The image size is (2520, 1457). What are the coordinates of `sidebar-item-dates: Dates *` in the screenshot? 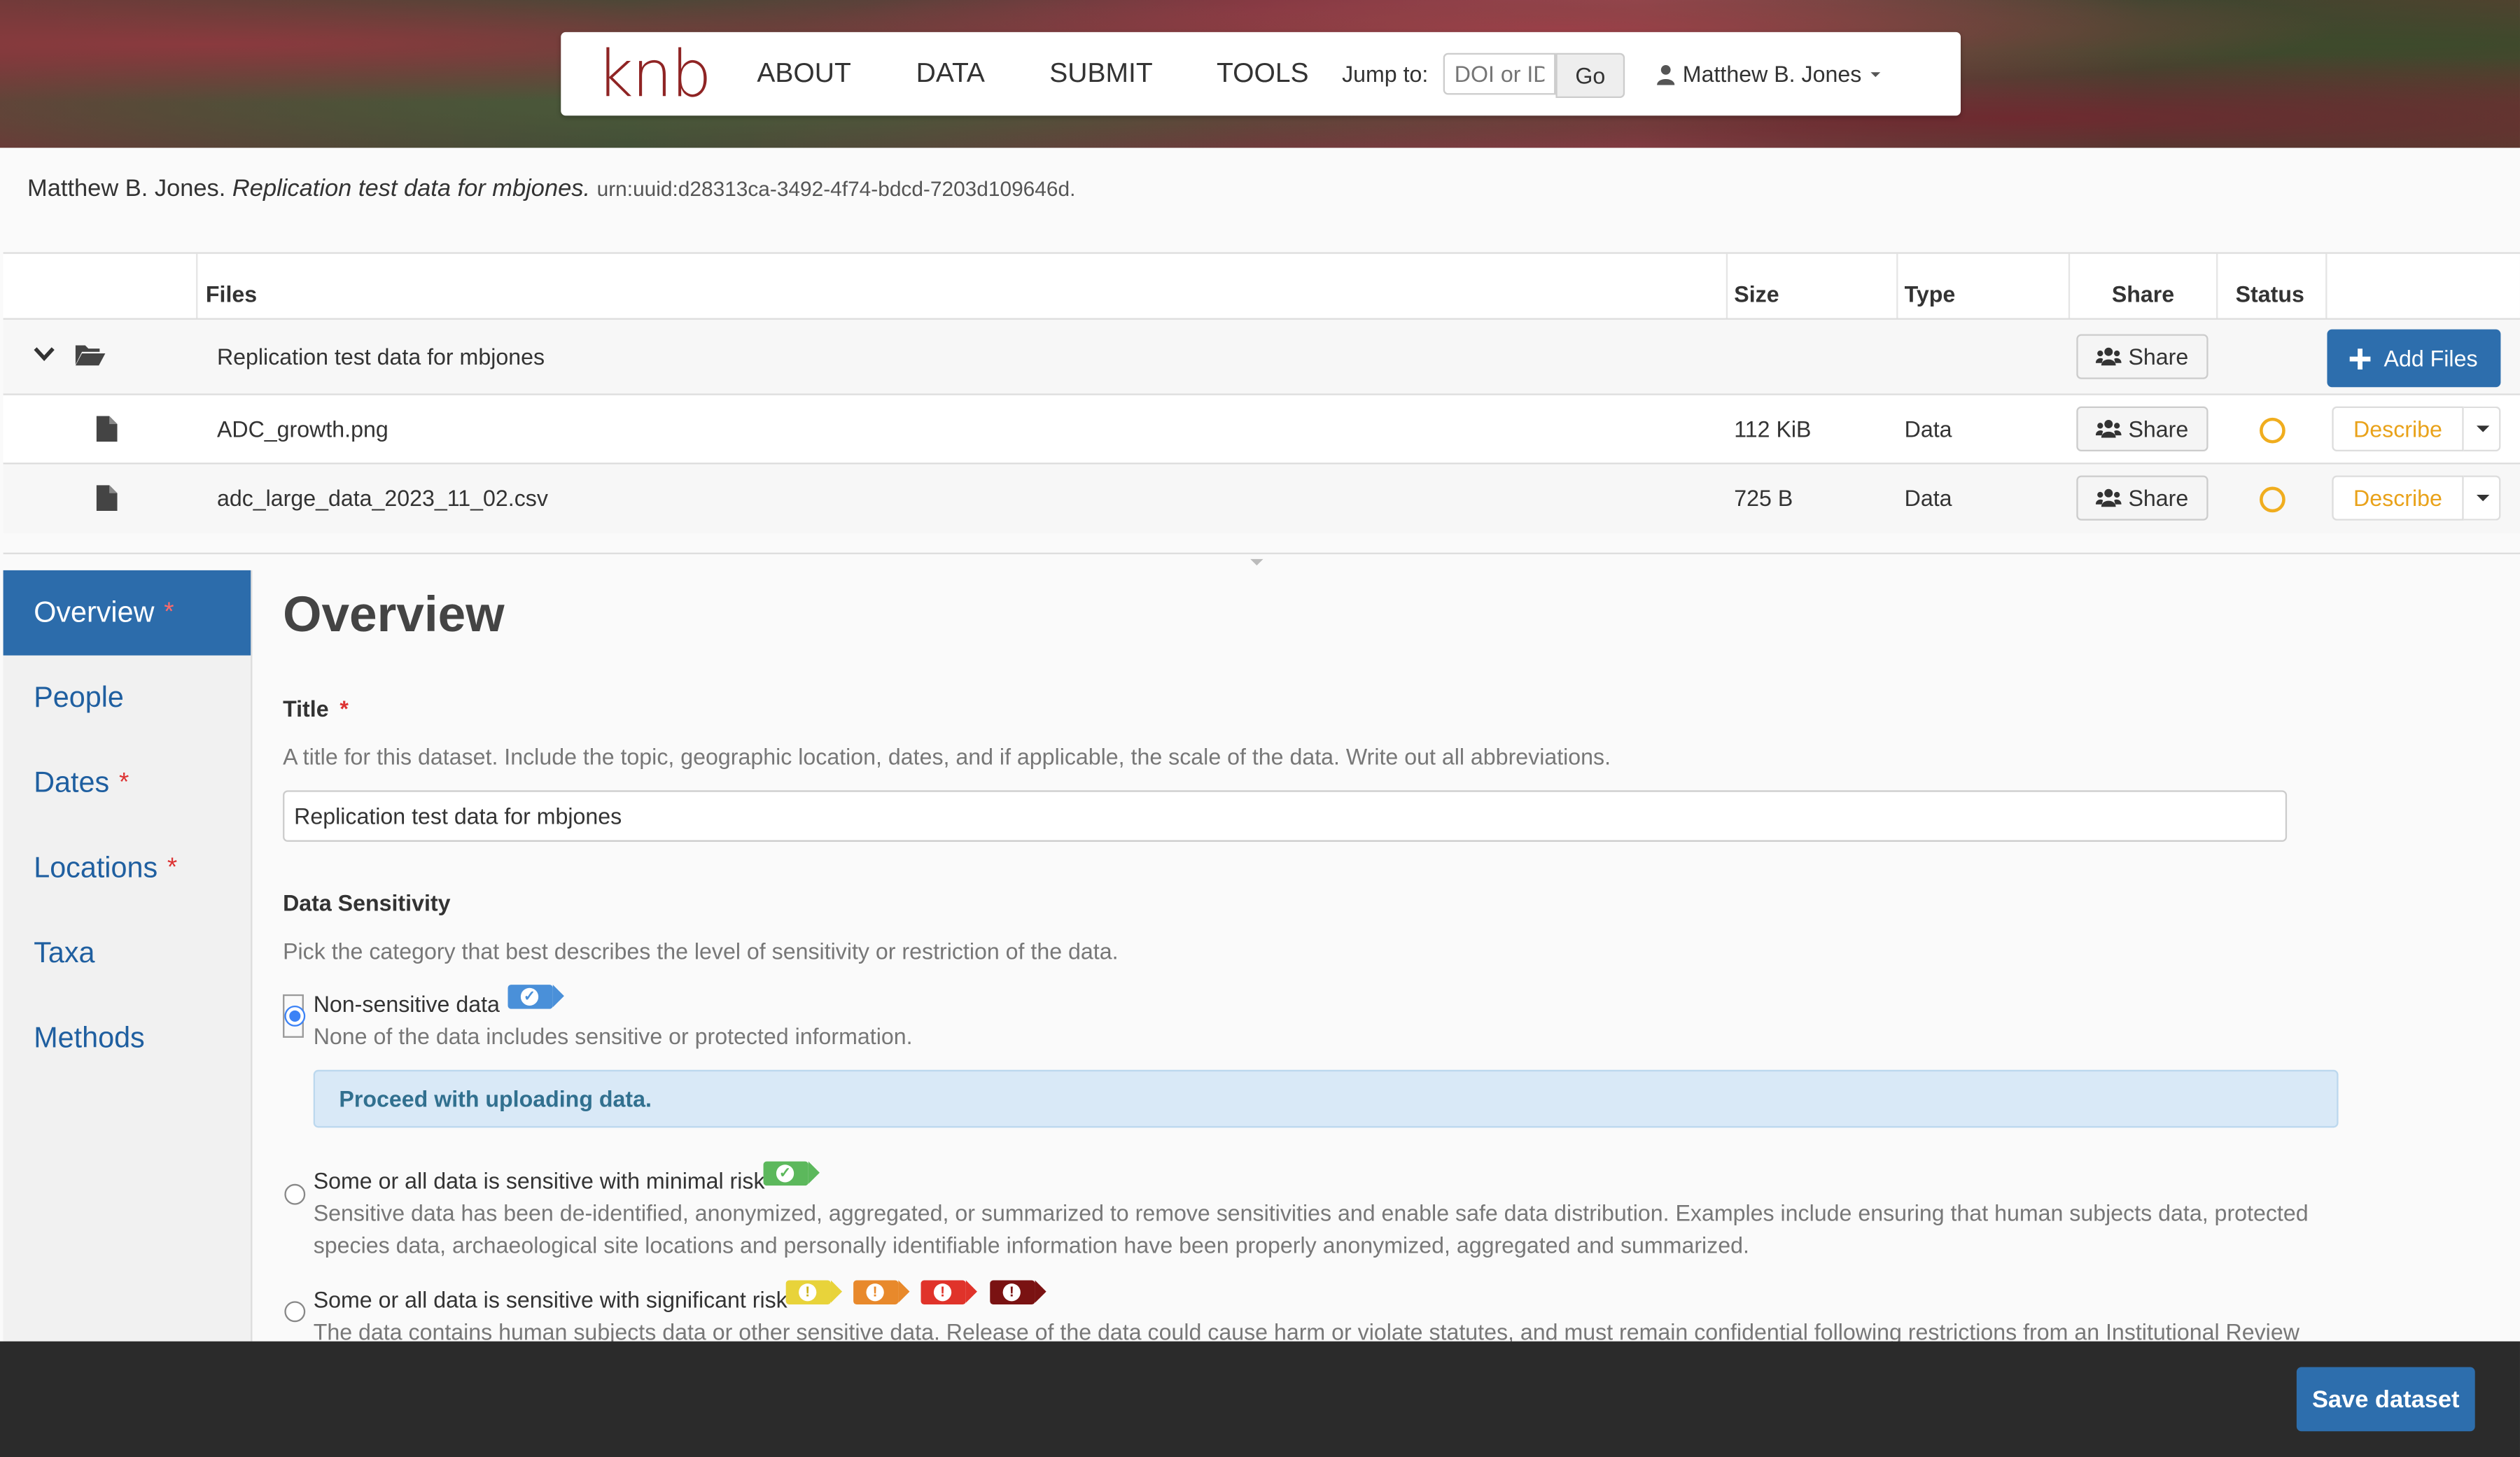 It's located at (127, 783).